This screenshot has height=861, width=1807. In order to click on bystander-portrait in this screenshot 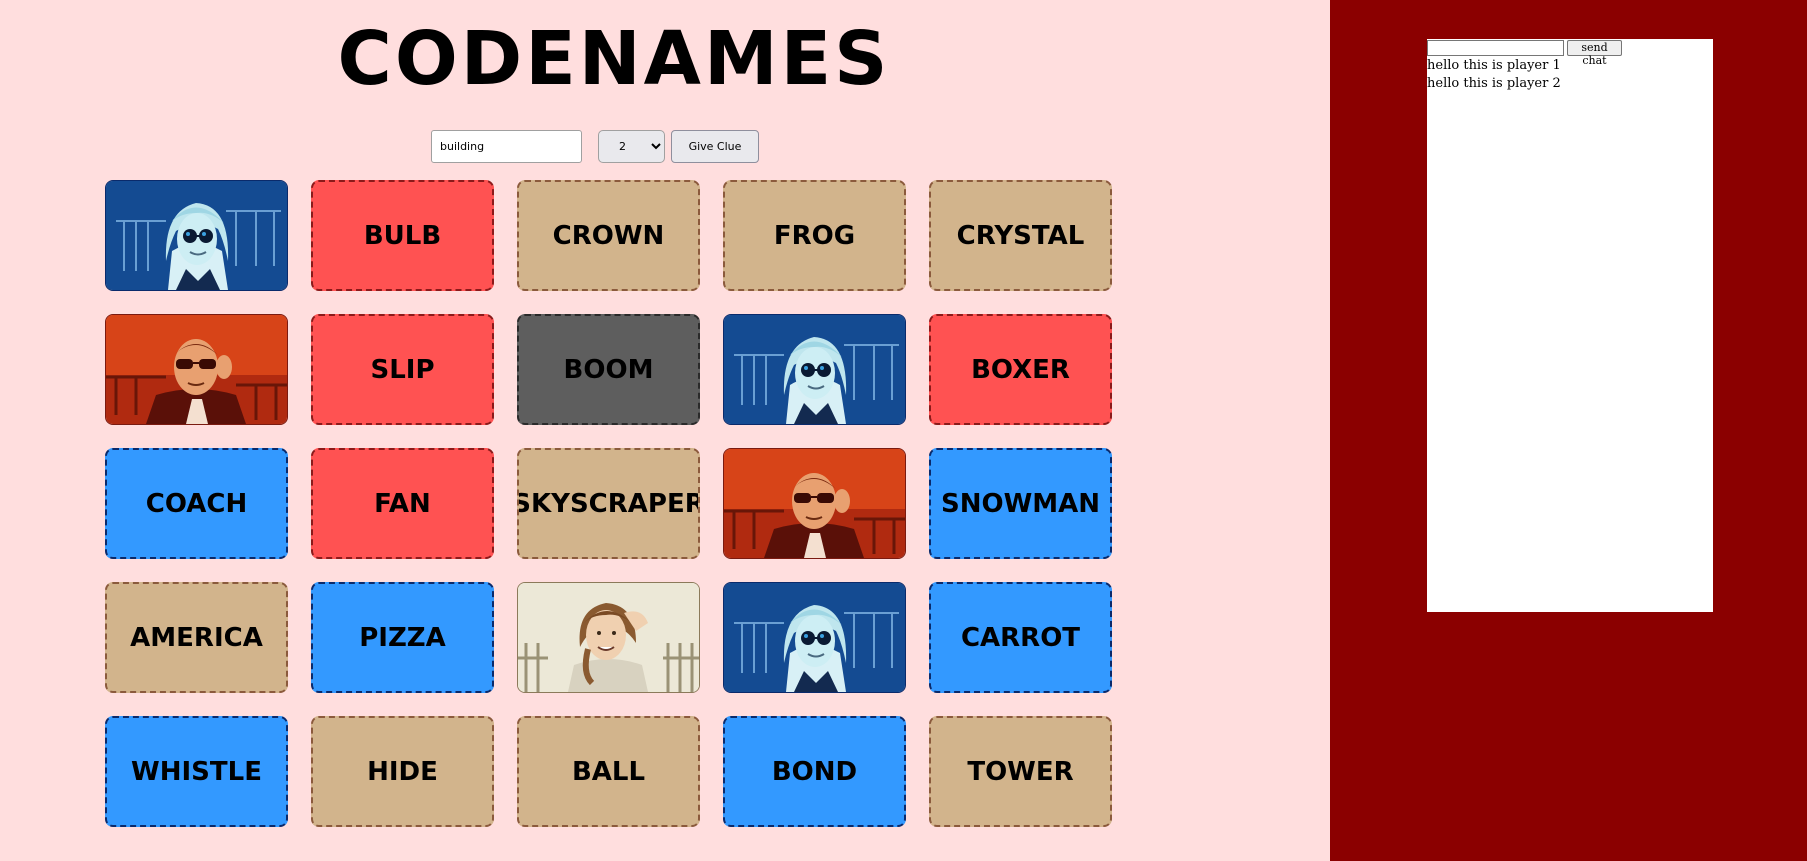, I will do `click(608, 637)`.